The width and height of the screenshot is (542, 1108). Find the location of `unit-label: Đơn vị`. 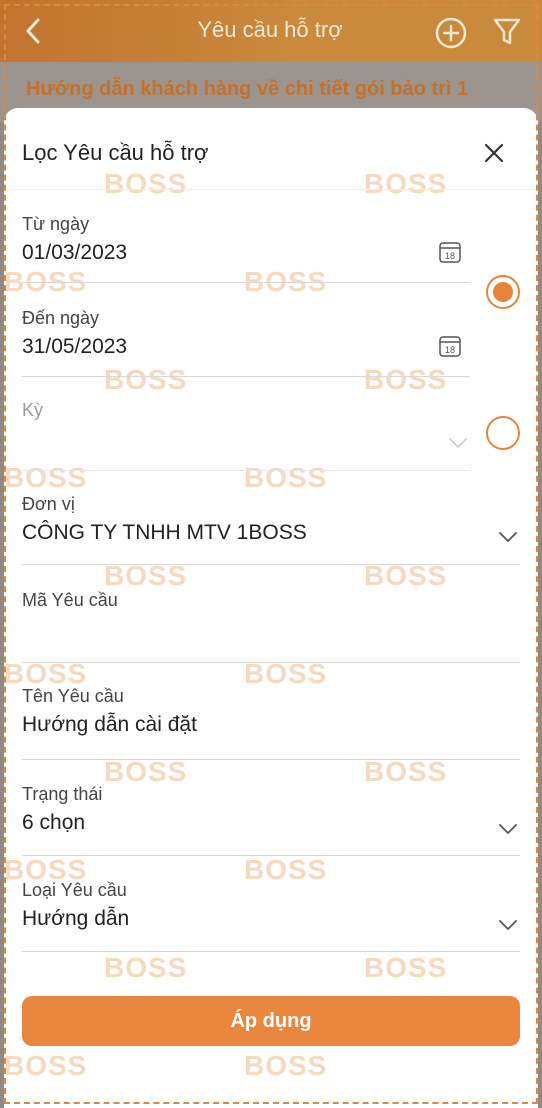

unit-label: Đơn vị is located at coordinates (48, 504).